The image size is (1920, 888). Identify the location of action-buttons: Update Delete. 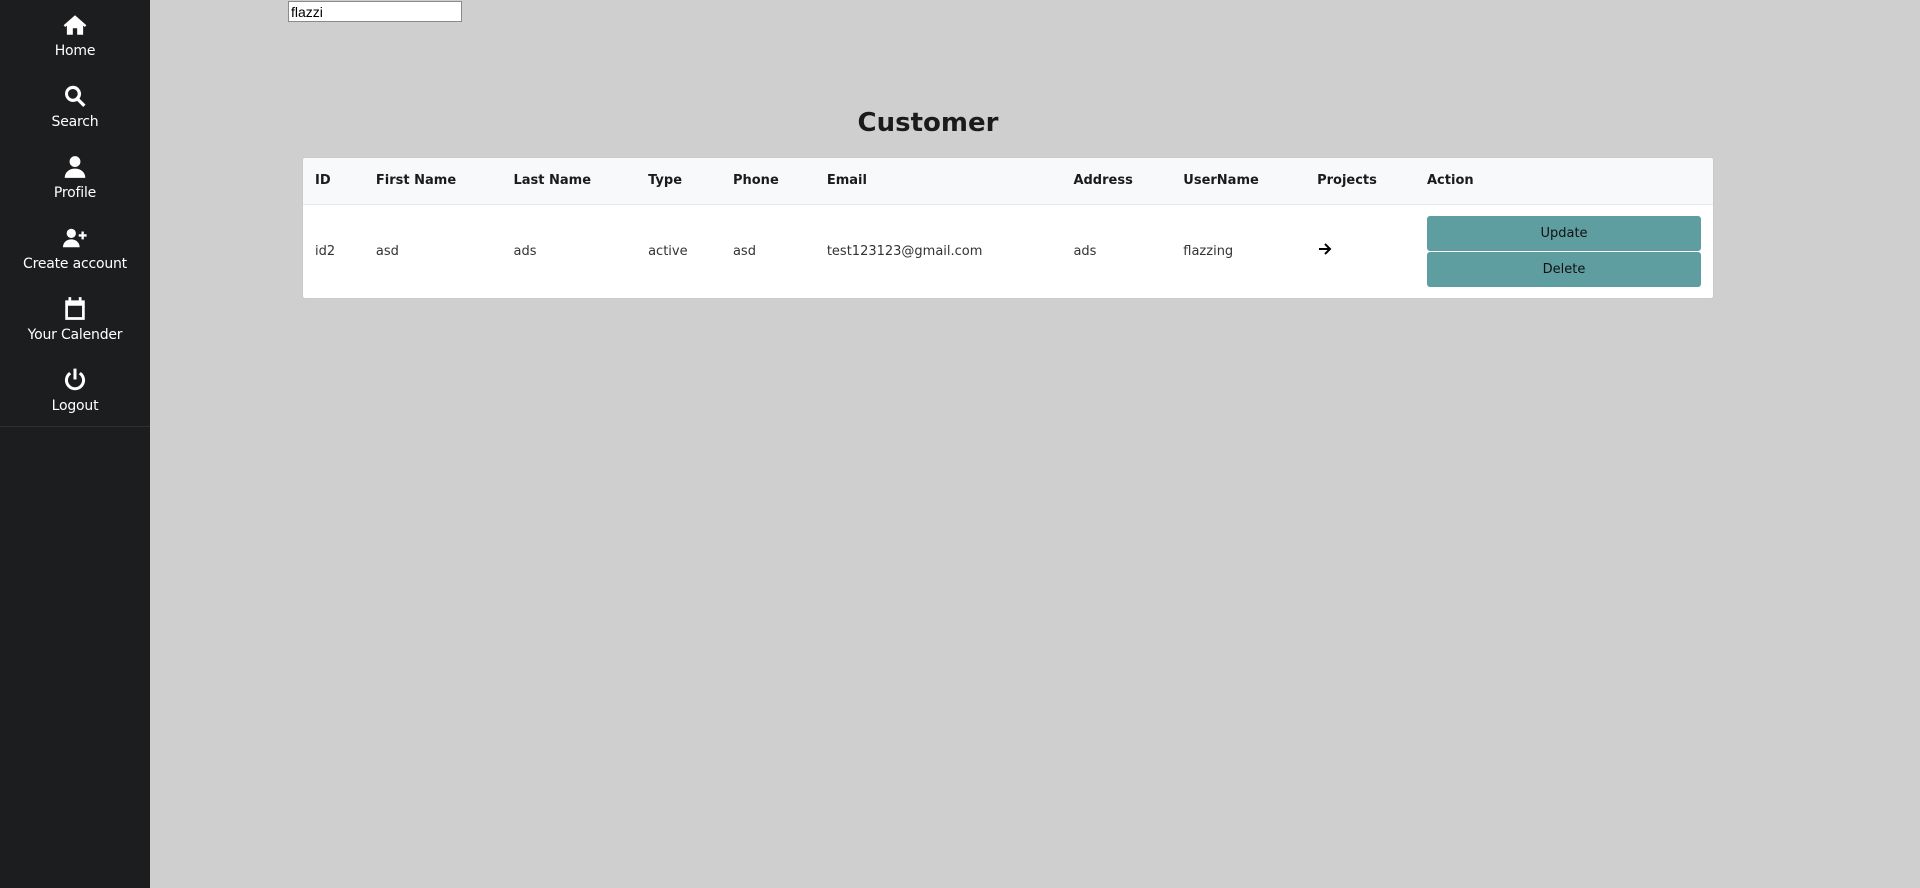
(1564, 251).